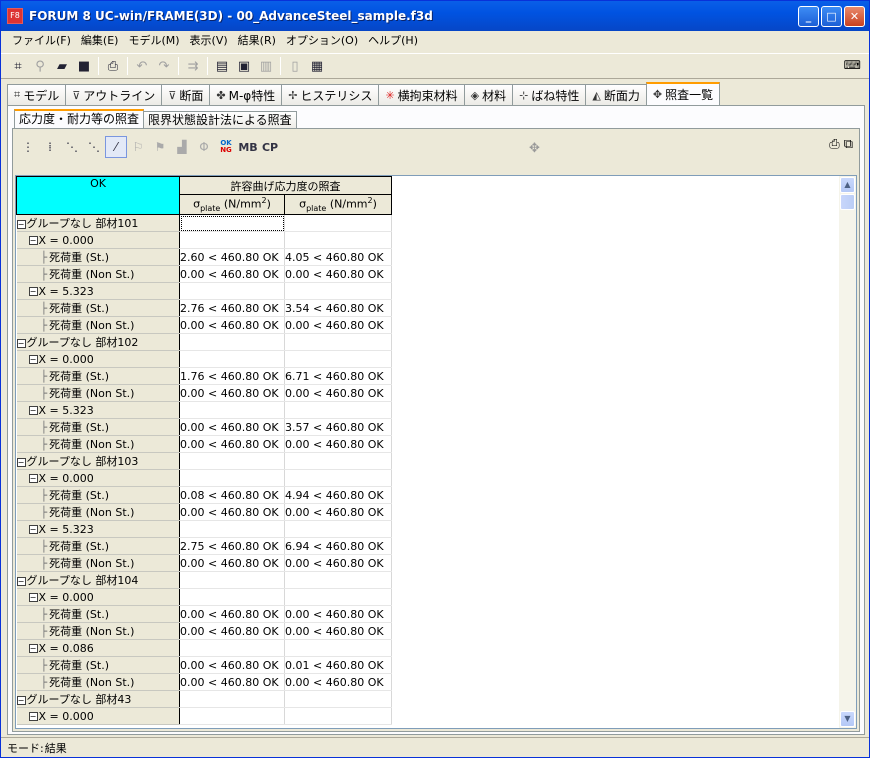 Image resolution: width=870 pixels, height=758 pixels. I want to click on tab-check-list: ✥ 照査一覧, so click(683, 93).